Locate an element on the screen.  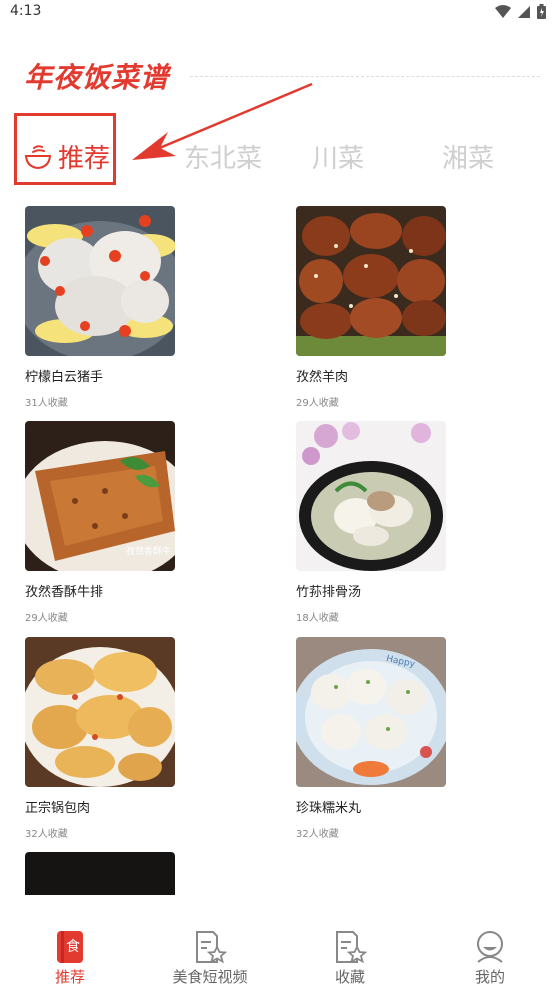
app-title: 年夜饭菜谱 is located at coordinates (97, 77).